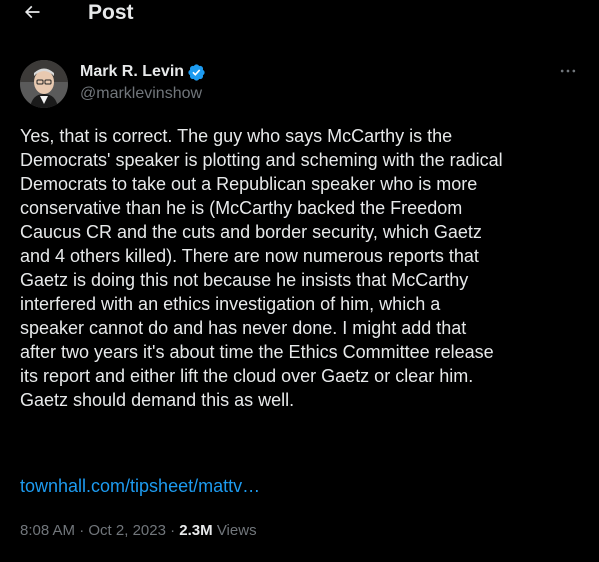 Image resolution: width=599 pixels, height=562 pixels. Describe the element at coordinates (234, 530) in the screenshot. I see `views-label: Views` at that location.